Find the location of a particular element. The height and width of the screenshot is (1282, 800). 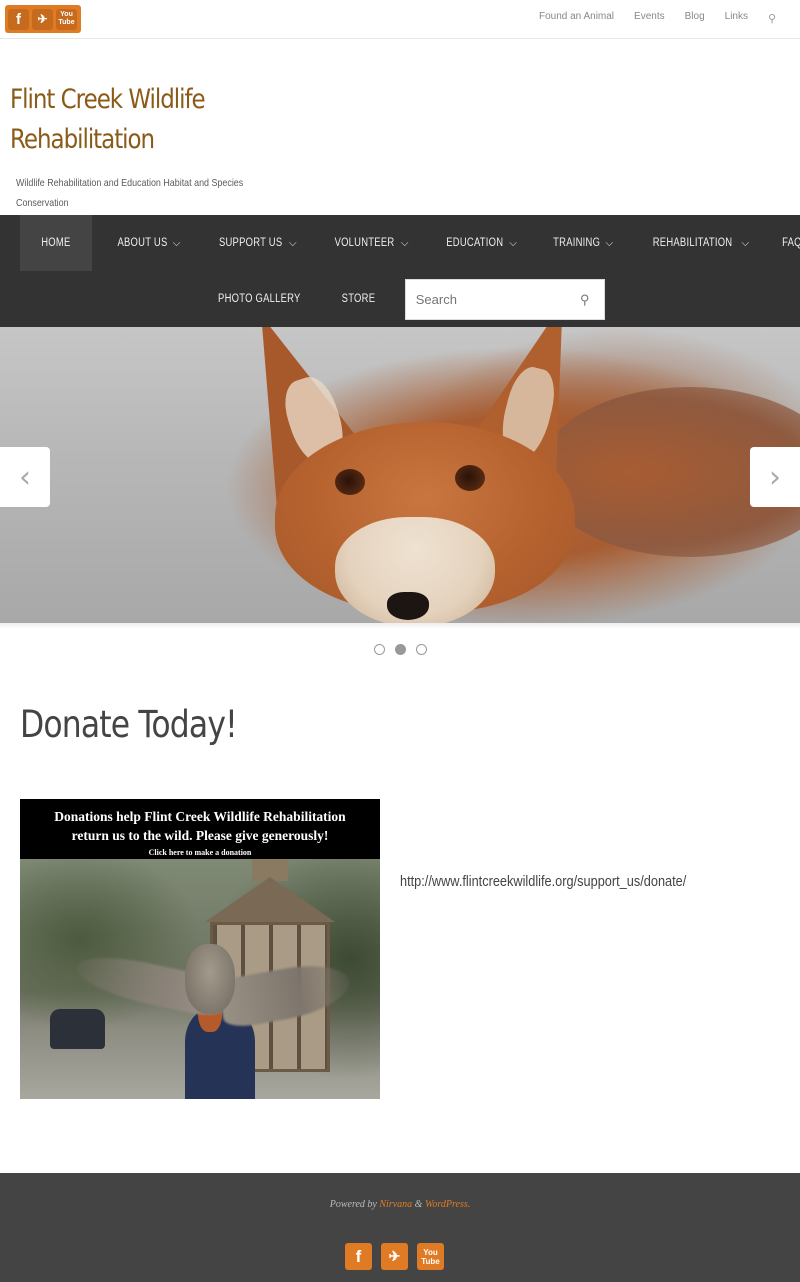

social-icons-top: f ✈ You Tube is located at coordinates (43, 19).